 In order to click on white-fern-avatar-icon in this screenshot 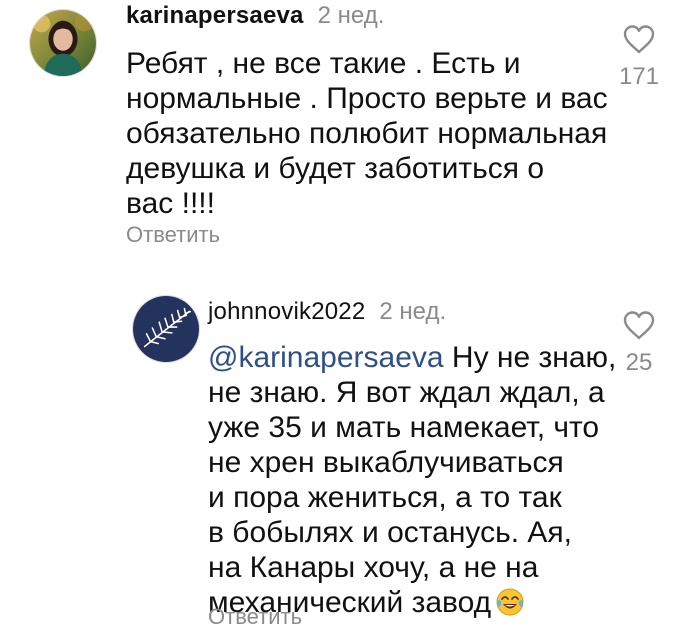, I will do `click(166, 329)`.